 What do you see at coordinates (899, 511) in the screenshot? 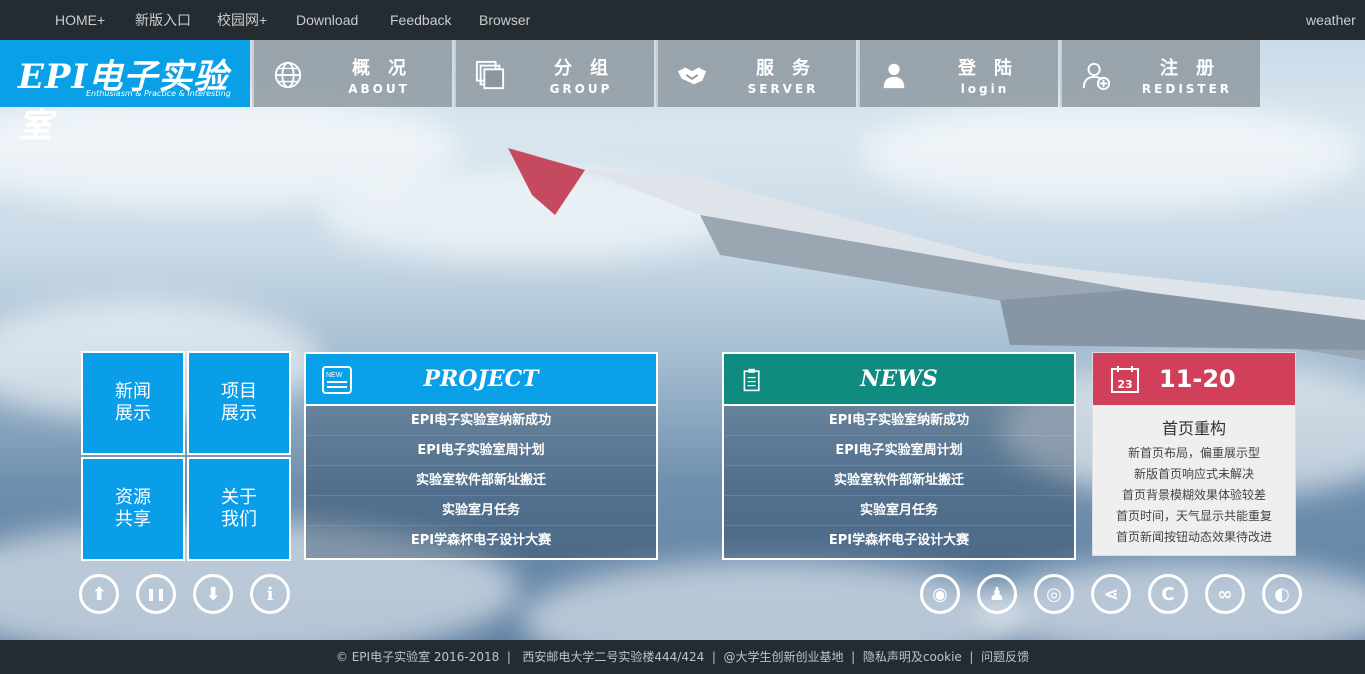
I see `news-list-item: 实验室月任务` at bounding box center [899, 511].